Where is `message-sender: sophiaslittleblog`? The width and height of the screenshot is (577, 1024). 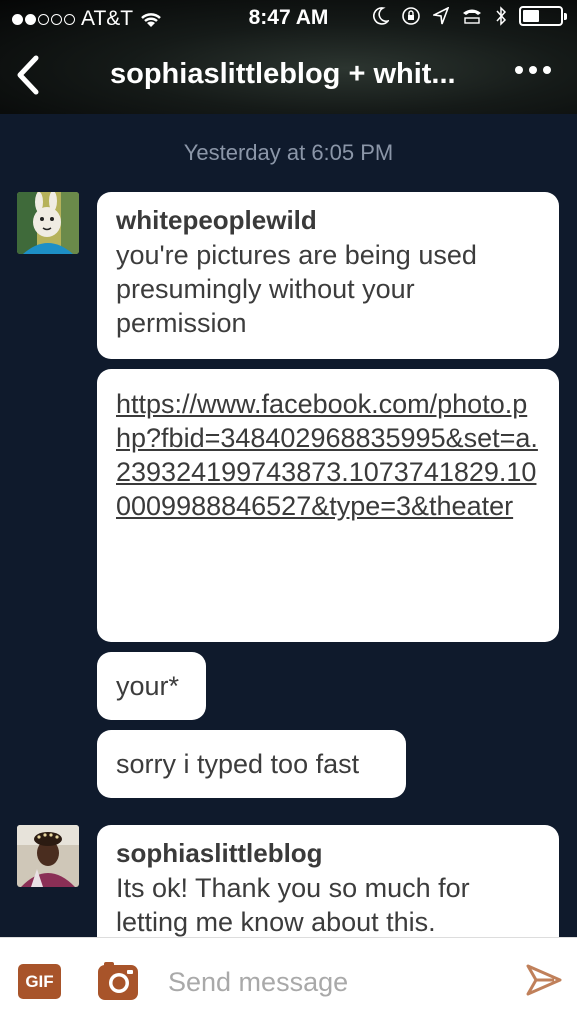 message-sender: sophiaslittleblog is located at coordinates (328, 853).